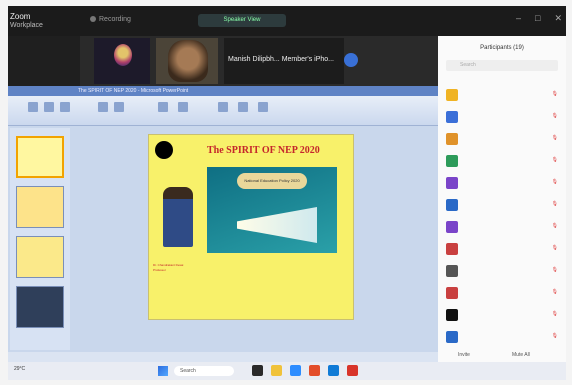 The width and height of the screenshot is (572, 385). What do you see at coordinates (93, 19) in the screenshot?
I see `record-icon` at bounding box center [93, 19].